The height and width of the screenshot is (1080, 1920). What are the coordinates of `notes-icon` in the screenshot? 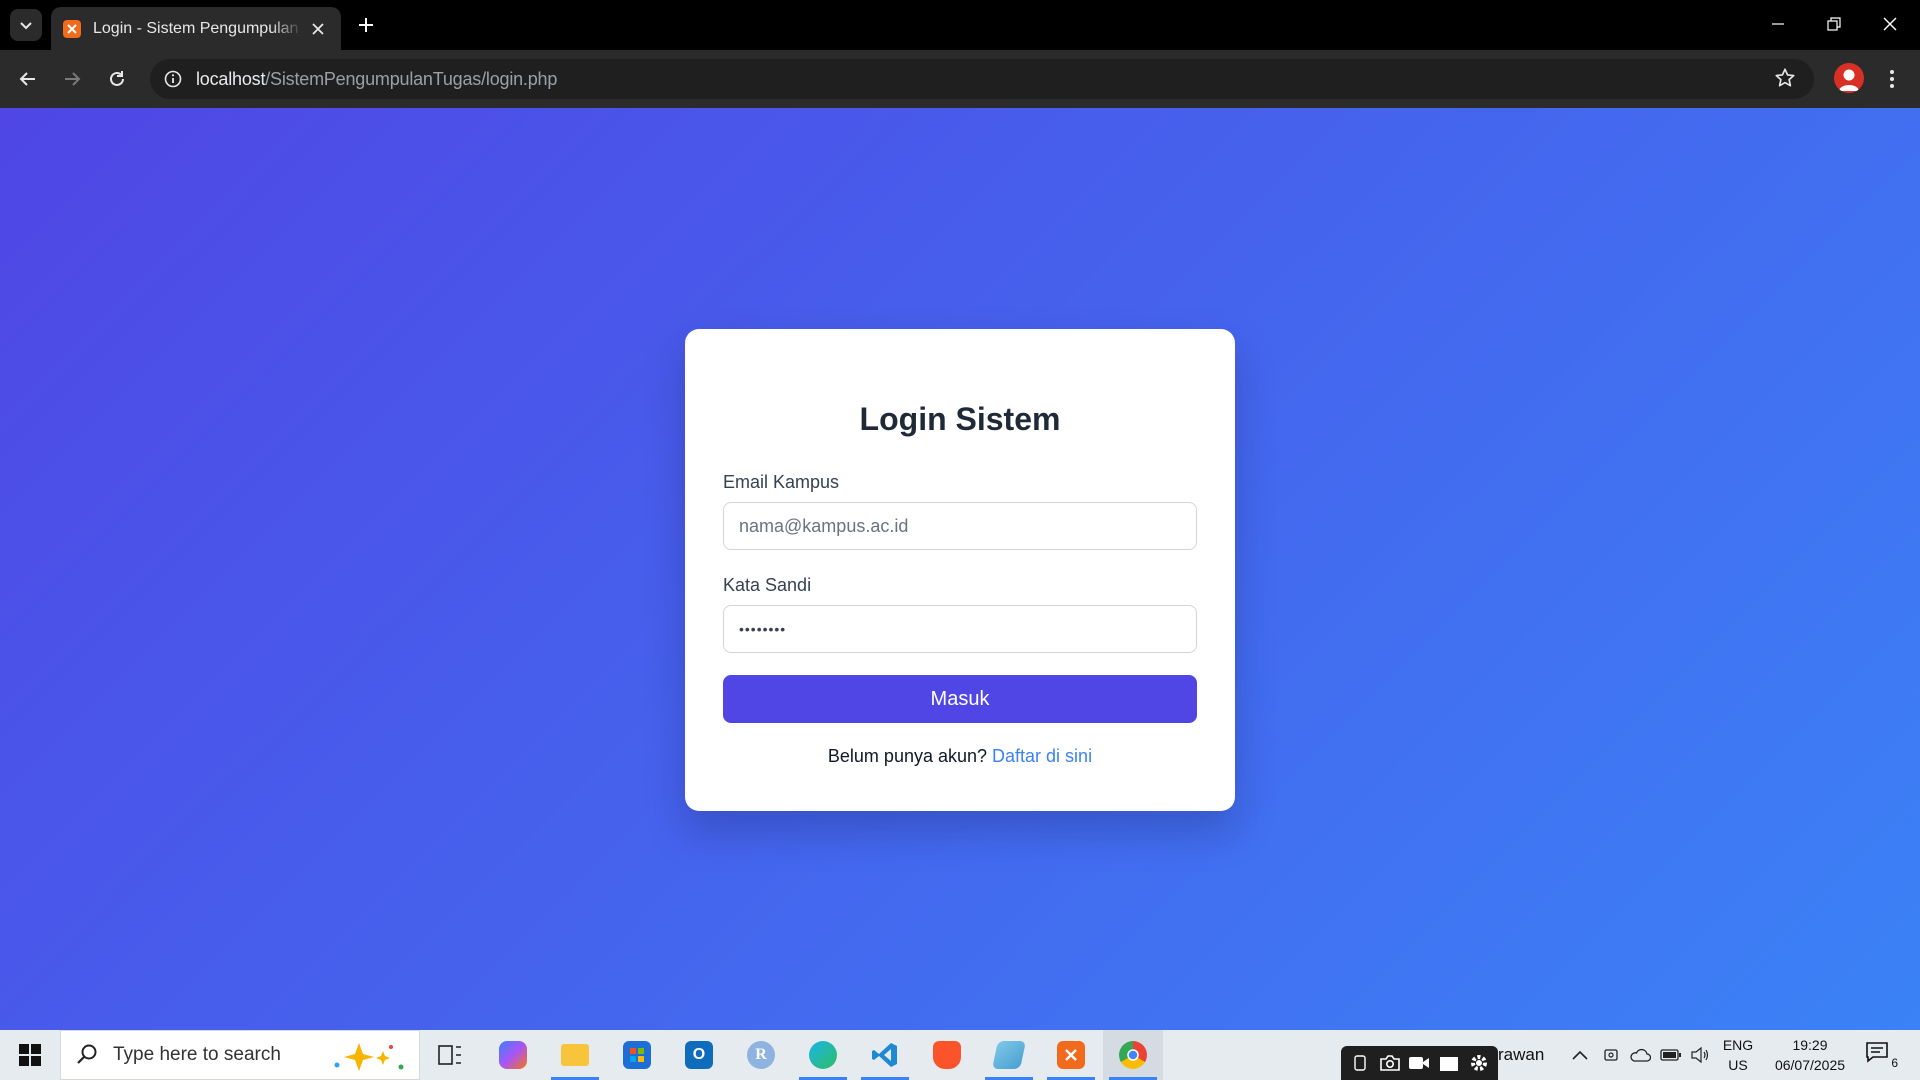 It's located at (1009, 1055).